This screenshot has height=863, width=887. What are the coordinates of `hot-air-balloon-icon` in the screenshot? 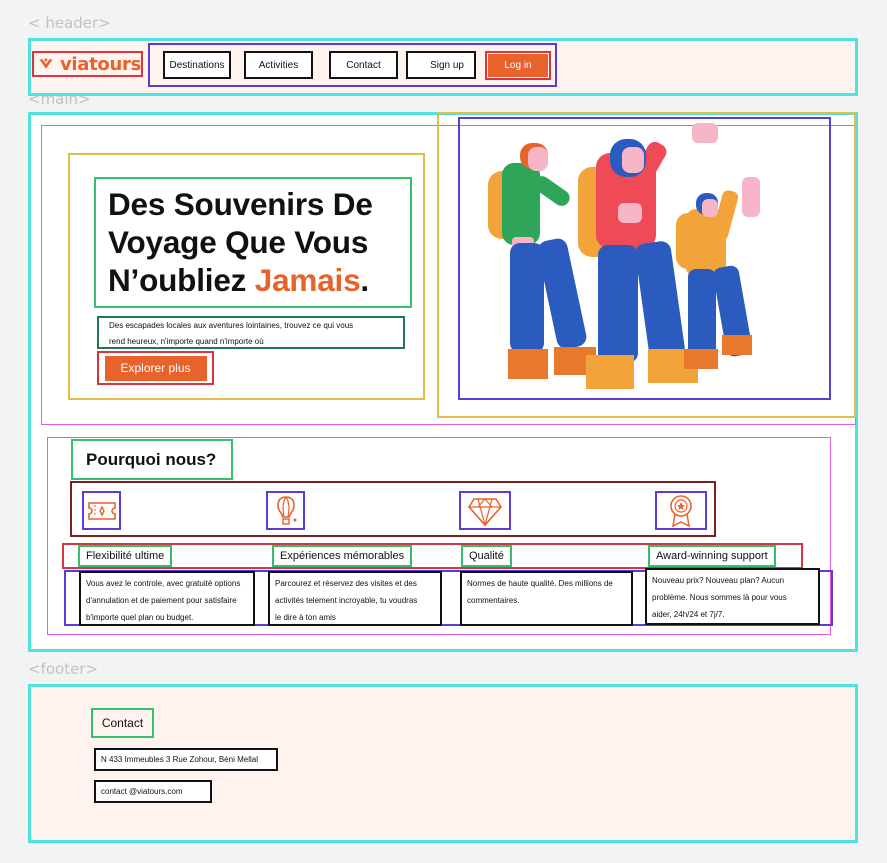 It's located at (285, 510).